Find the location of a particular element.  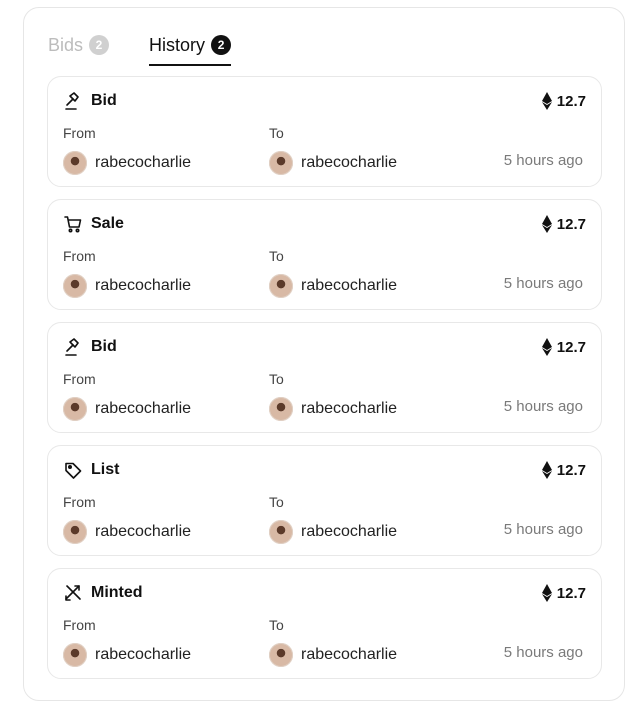

tab-bar: Bids 2 History 2 is located at coordinates (140, 50).